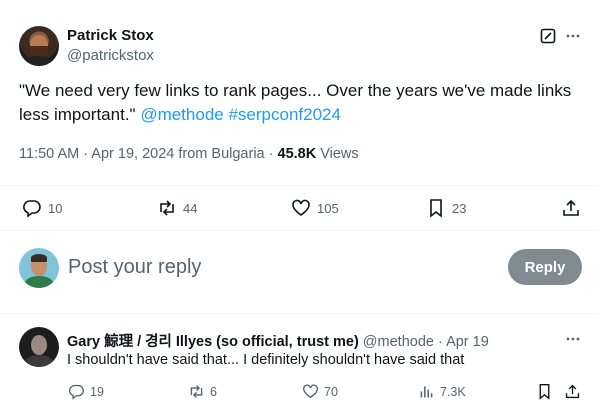 The width and height of the screenshot is (599, 415). I want to click on reply-like-action: 70, so click(320, 391).